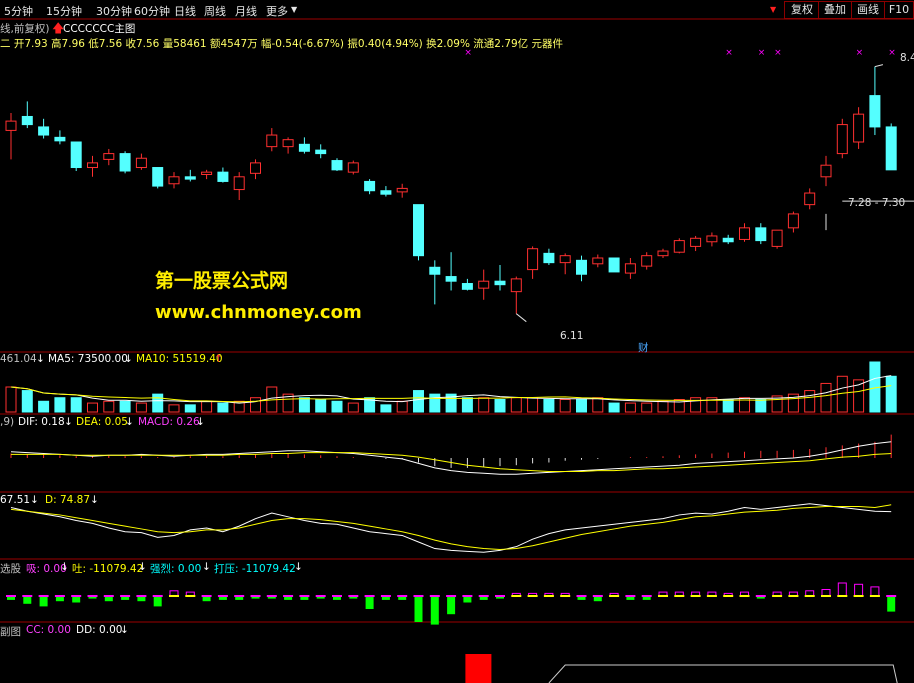  I want to click on finance-marker: 财, so click(643, 347).